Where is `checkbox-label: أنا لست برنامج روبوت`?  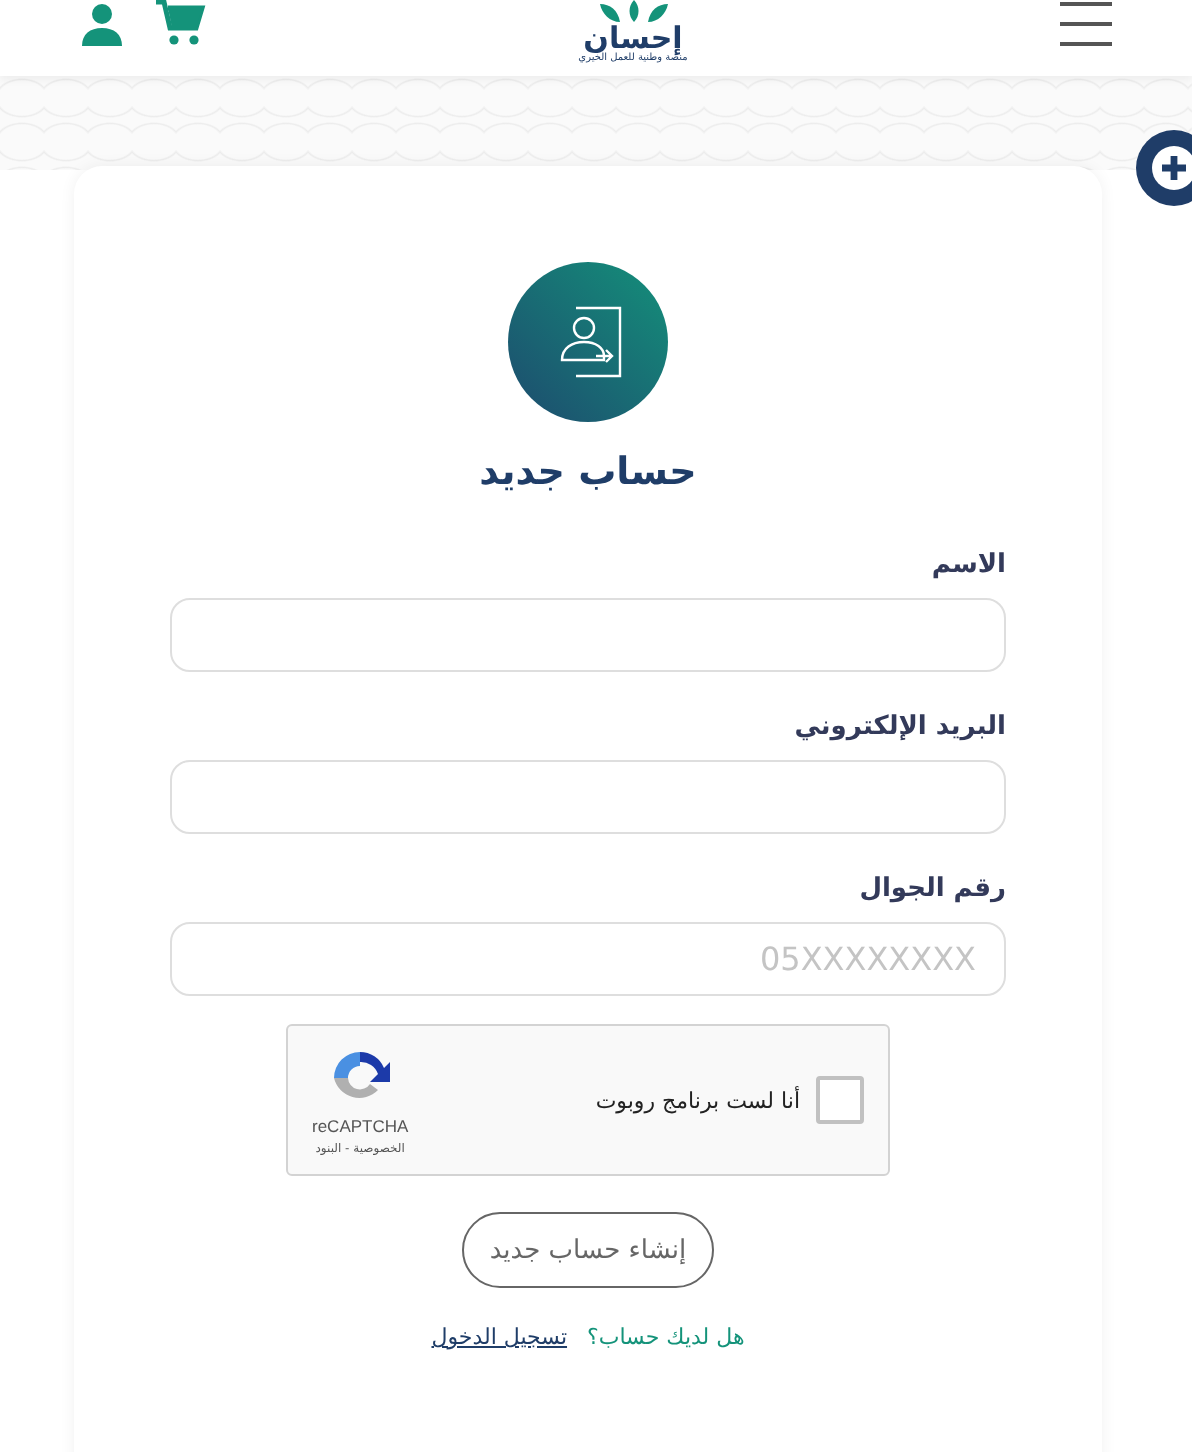 checkbox-label: أنا لست برنامج روبوت is located at coordinates (697, 1100).